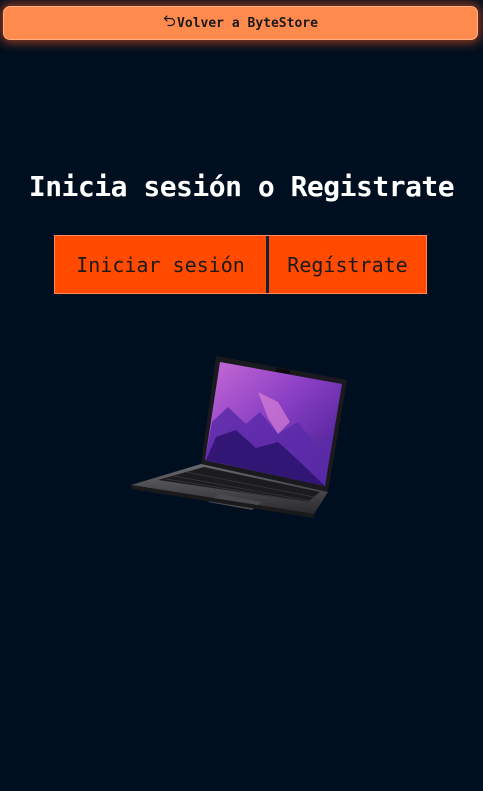 This screenshot has width=483, height=791. What do you see at coordinates (347, 264) in the screenshot?
I see `register-tab: Regístrate` at bounding box center [347, 264].